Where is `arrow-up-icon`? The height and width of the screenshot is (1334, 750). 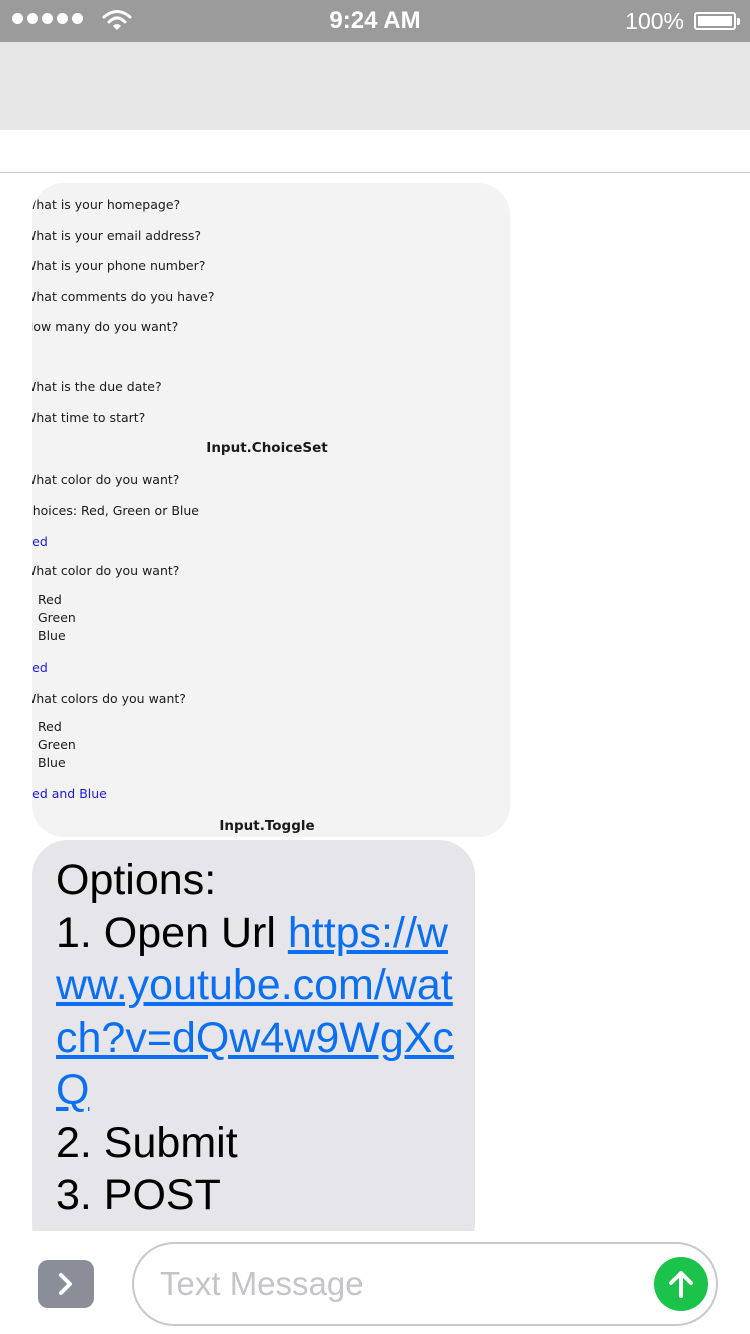
arrow-up-icon is located at coordinates (681, 1284).